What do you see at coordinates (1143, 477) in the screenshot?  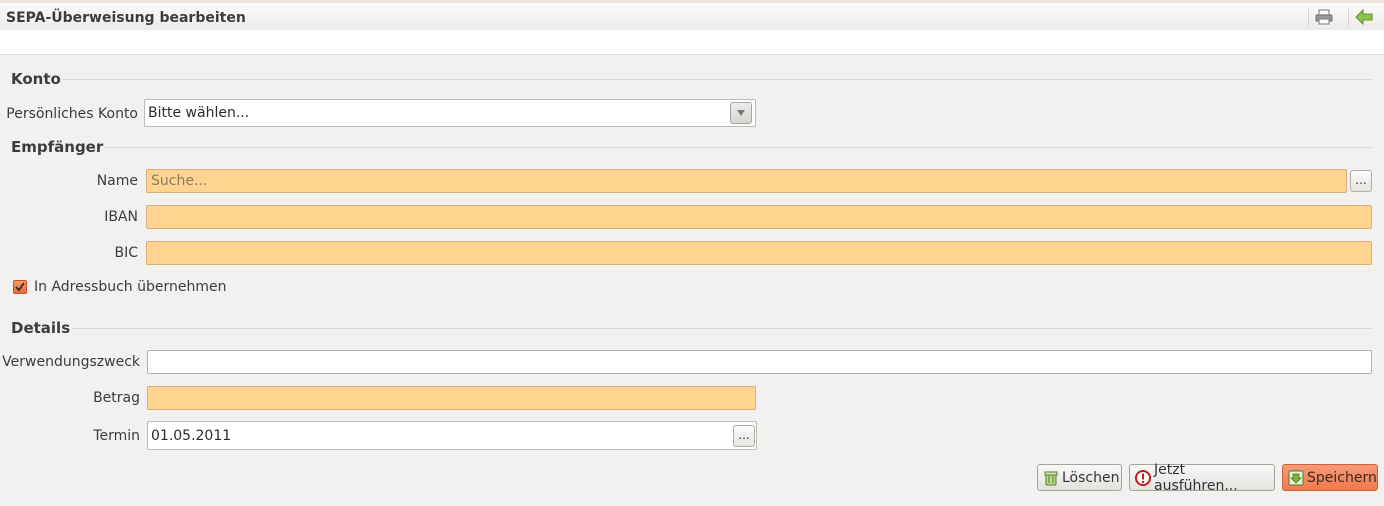 I see `warning-icon` at bounding box center [1143, 477].